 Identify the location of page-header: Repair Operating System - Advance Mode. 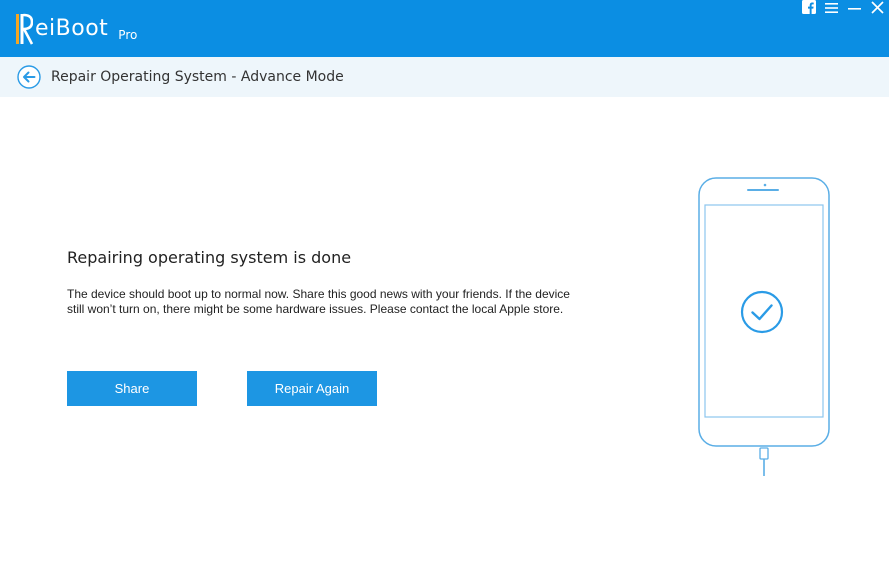
(444, 77).